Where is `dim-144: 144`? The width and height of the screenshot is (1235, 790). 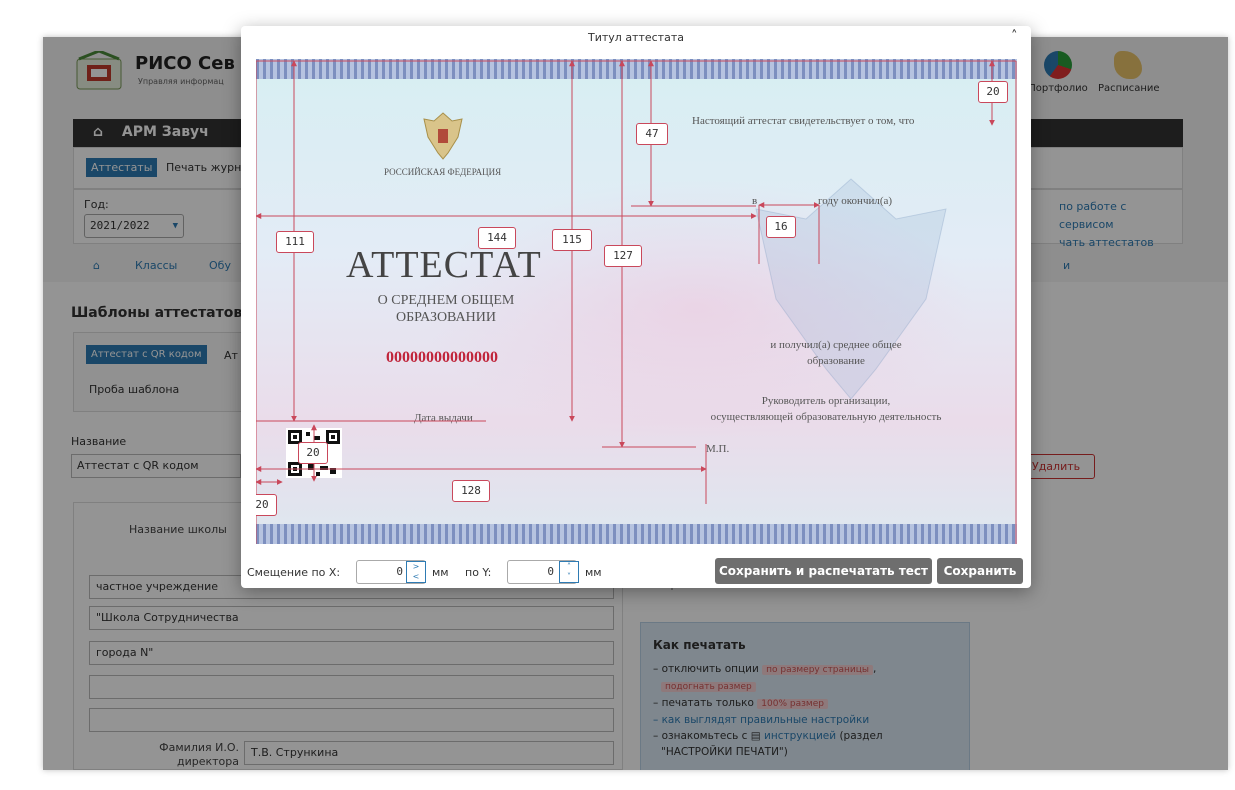
dim-144: 144 is located at coordinates (497, 238).